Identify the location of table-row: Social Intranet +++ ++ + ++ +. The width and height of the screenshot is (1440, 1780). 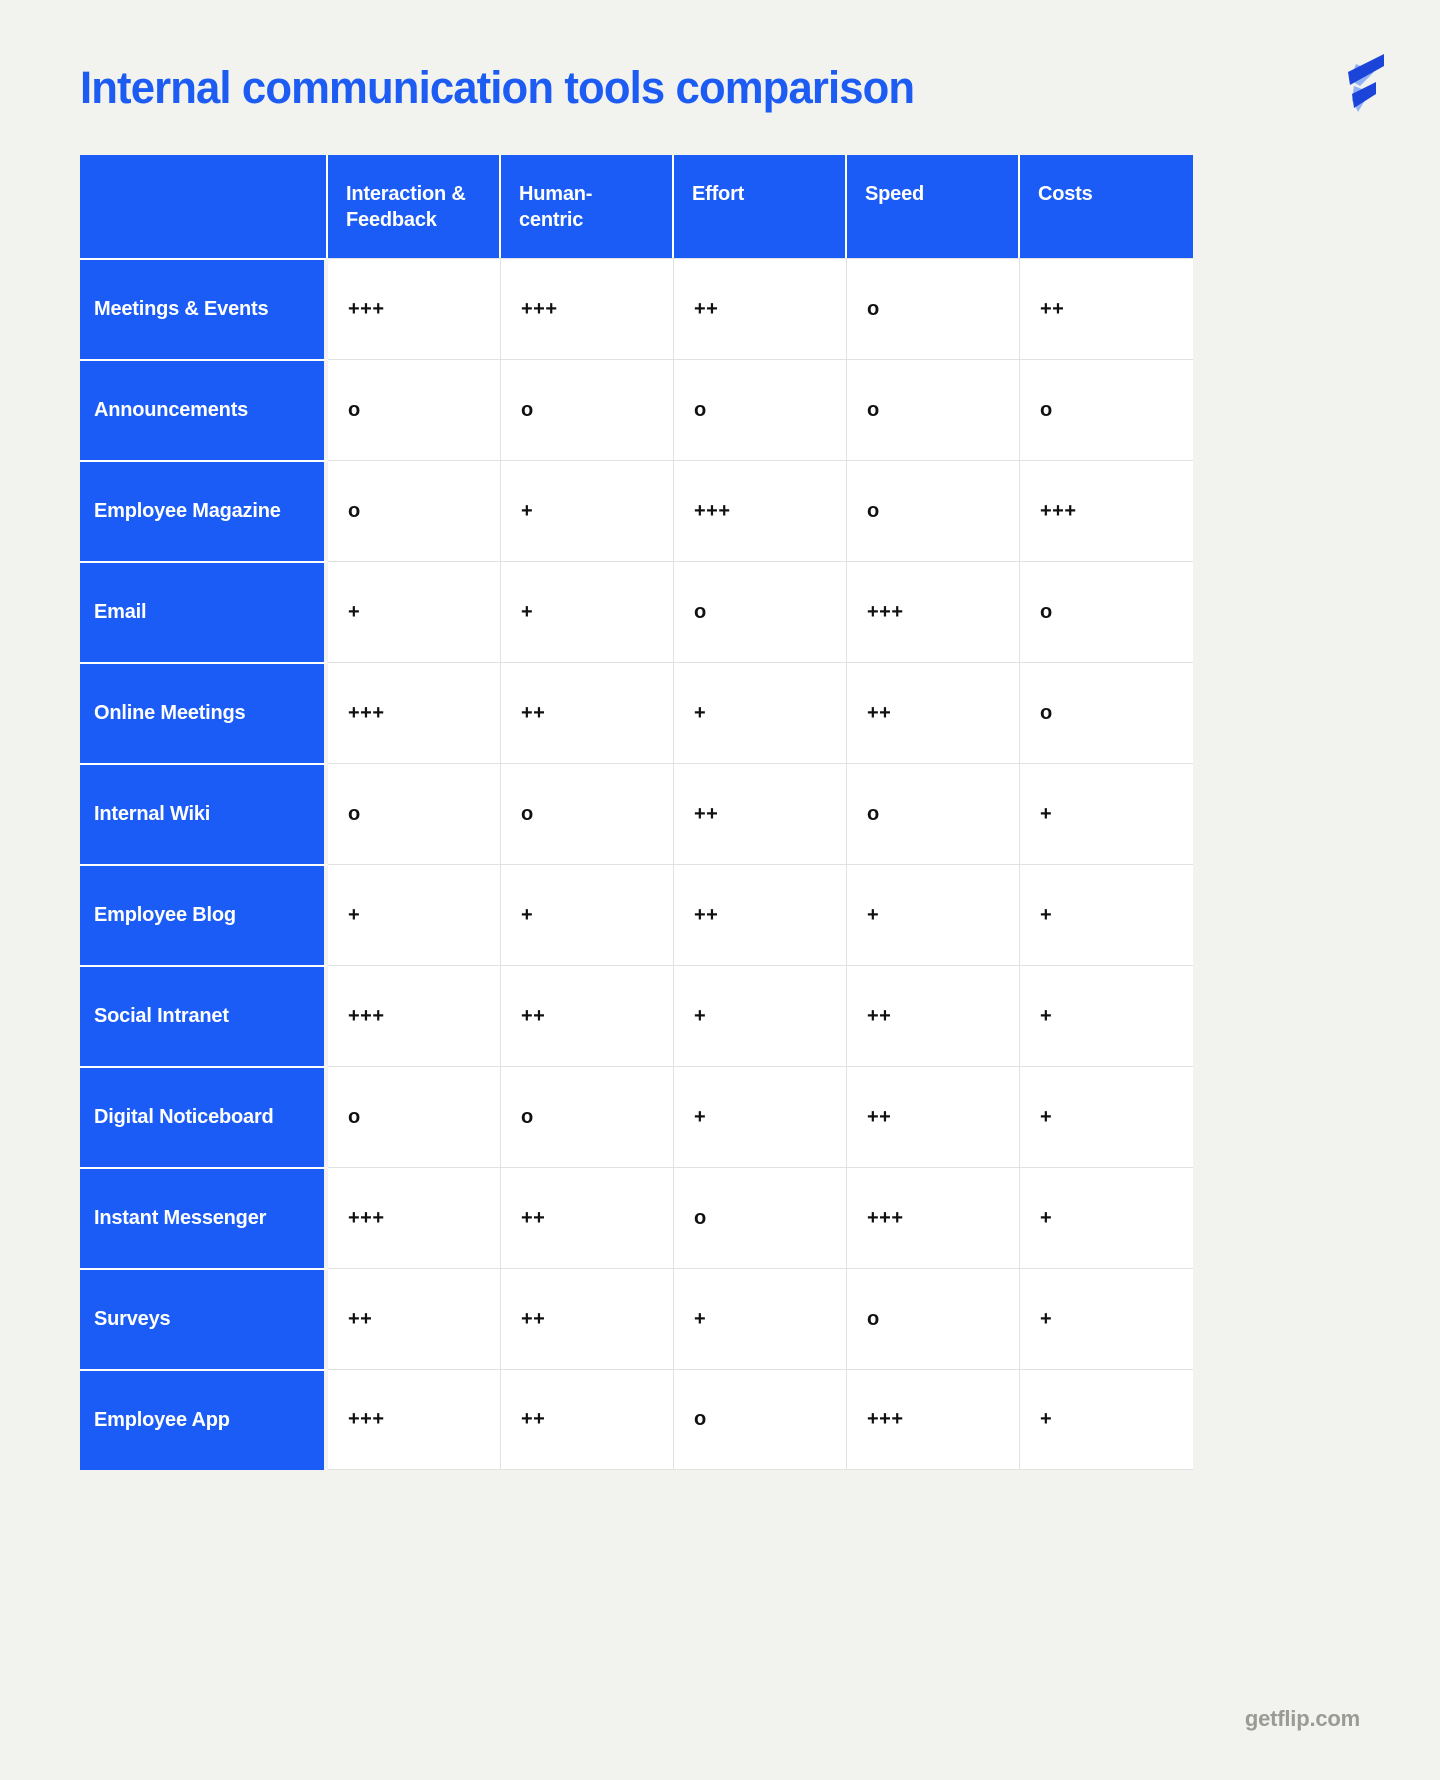
(636, 1015).